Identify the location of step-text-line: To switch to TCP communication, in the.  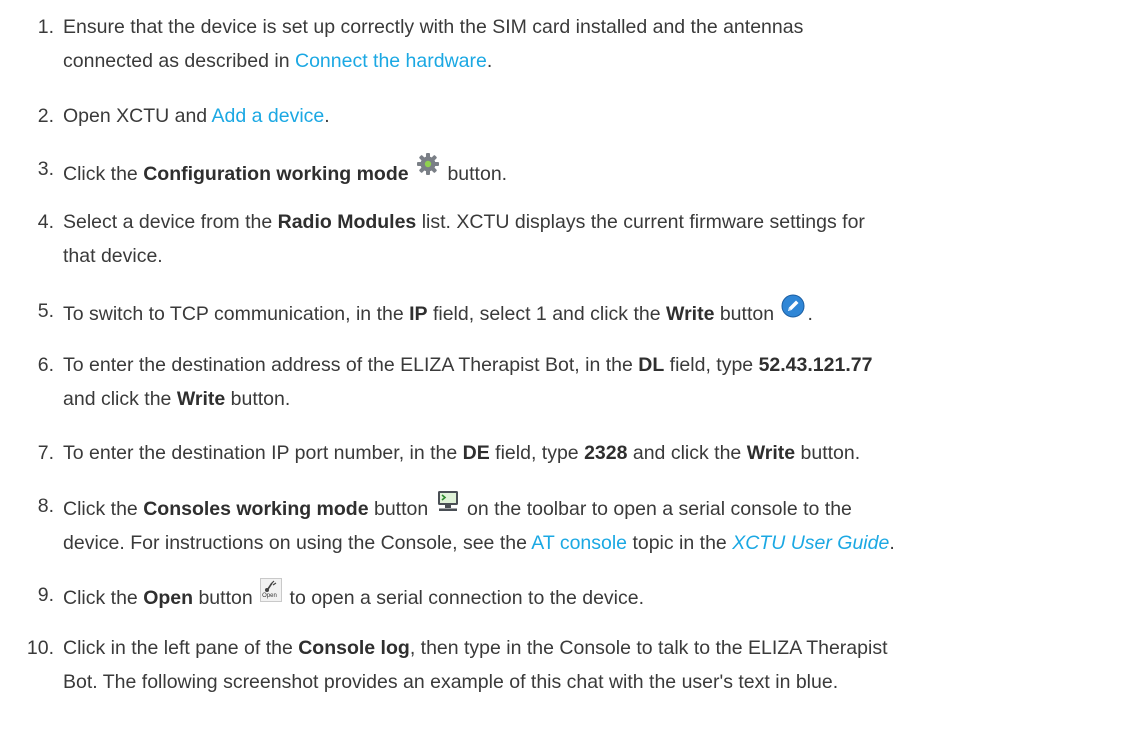
(236, 314).